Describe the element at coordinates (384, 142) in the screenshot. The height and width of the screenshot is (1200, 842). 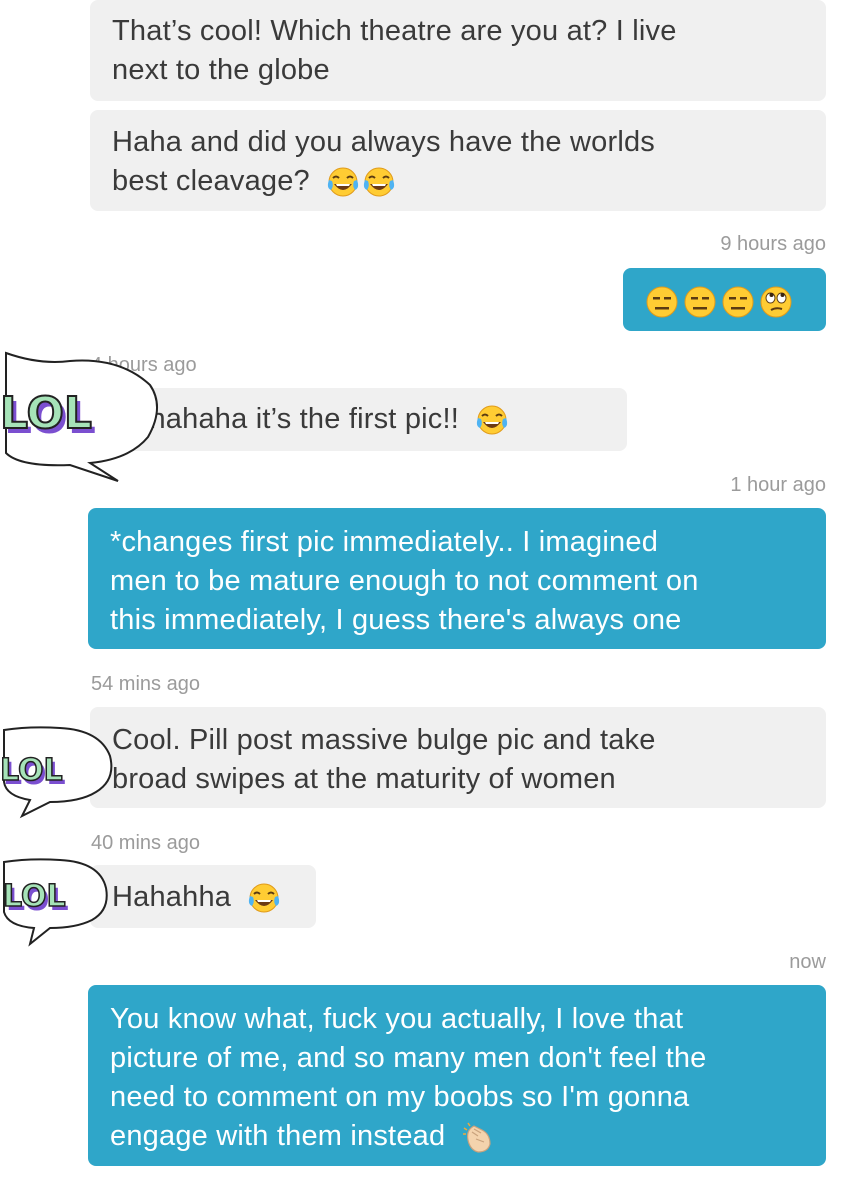
I see `message-text-line: Haha and did you always have the worlds` at that location.